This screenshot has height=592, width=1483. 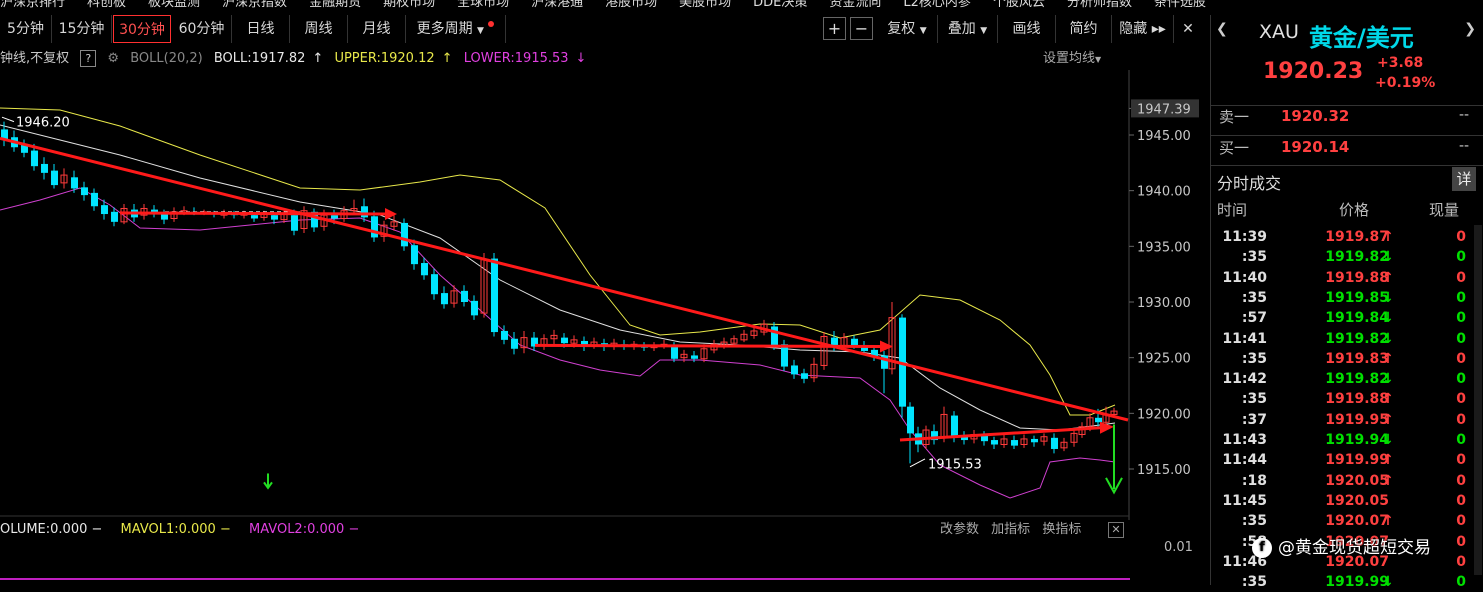 I want to click on tick-time: :18, so click(x=1254, y=480).